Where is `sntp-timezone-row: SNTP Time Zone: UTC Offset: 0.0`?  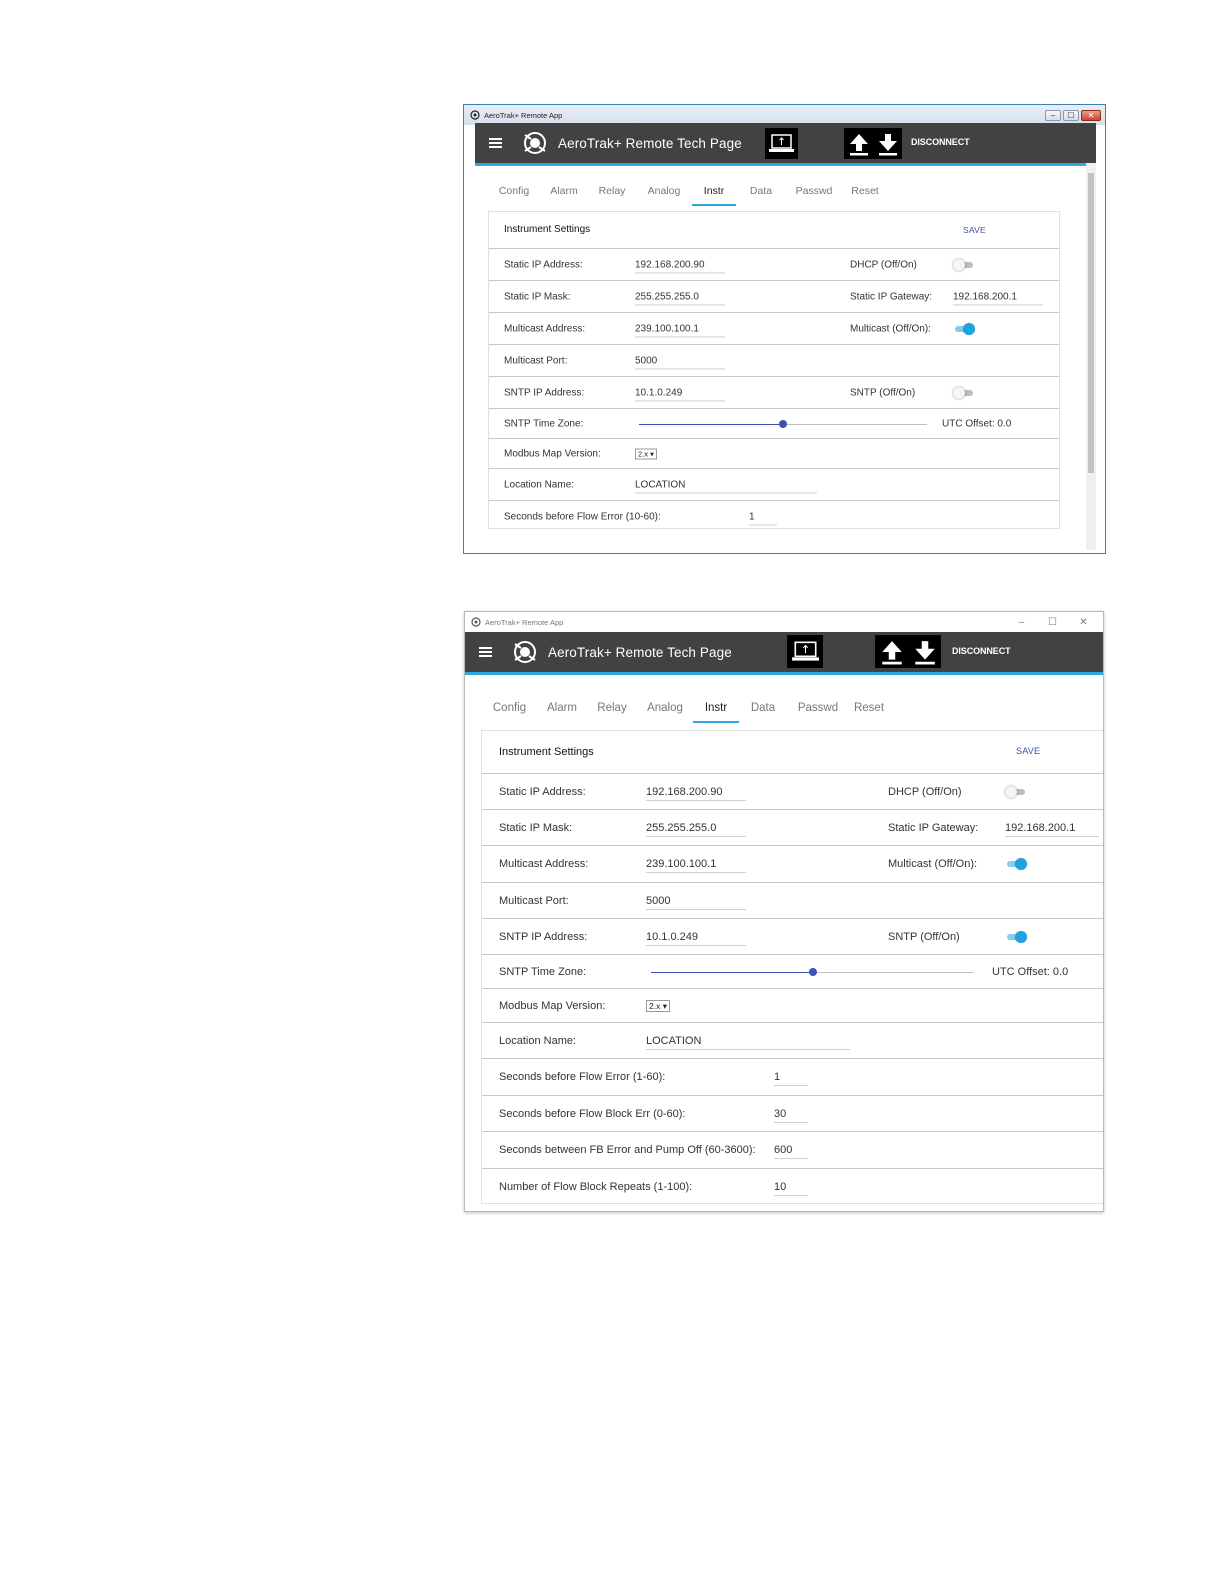 sntp-timezone-row: SNTP Time Zone: UTC Offset: 0.0 is located at coordinates (792, 972).